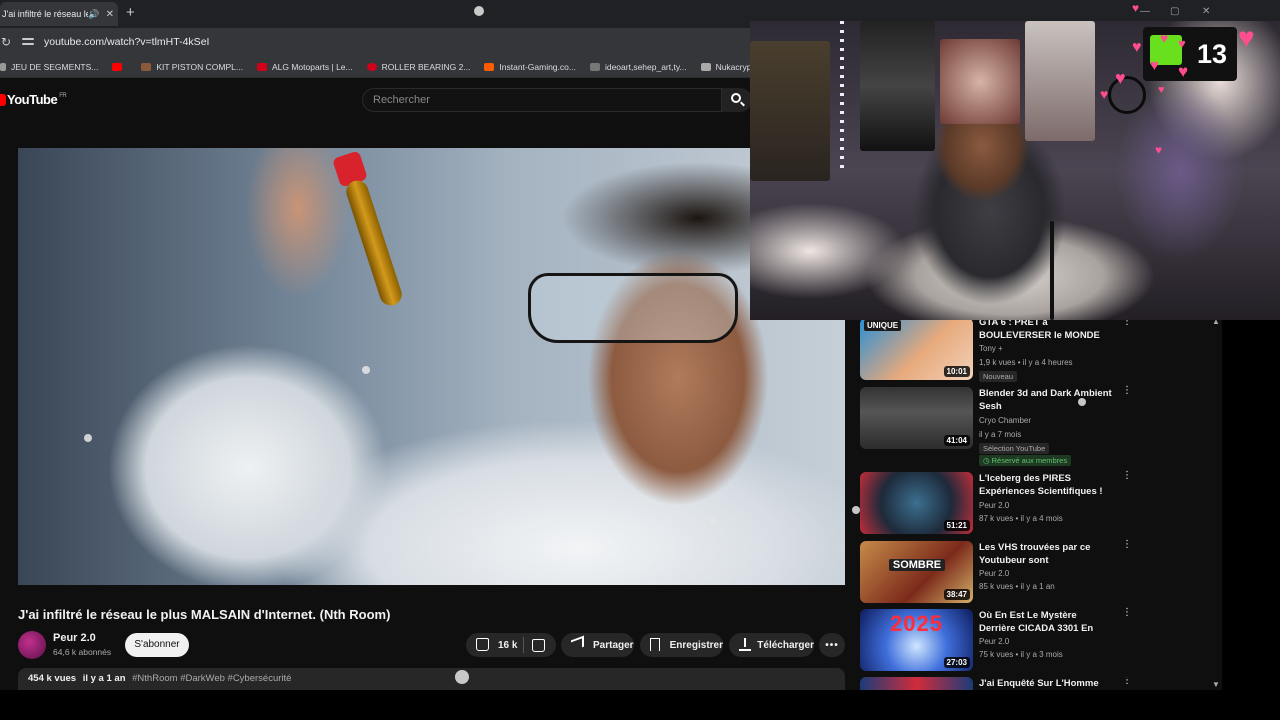 This screenshot has width=1280, height=720. What do you see at coordinates (916, 572) in the screenshot?
I see `video-thumbnail: SOMBRE 38:47` at bounding box center [916, 572].